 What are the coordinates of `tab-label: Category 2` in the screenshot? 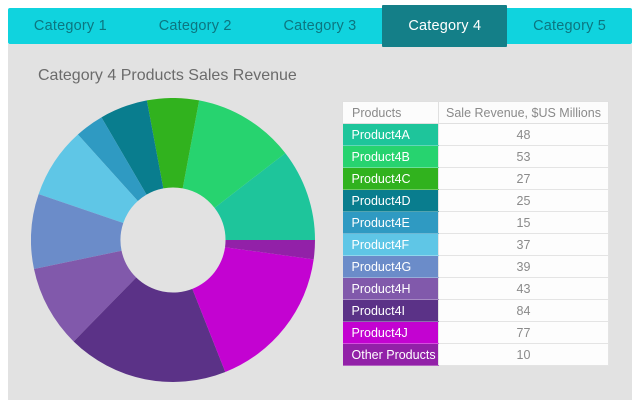 It's located at (195, 26).